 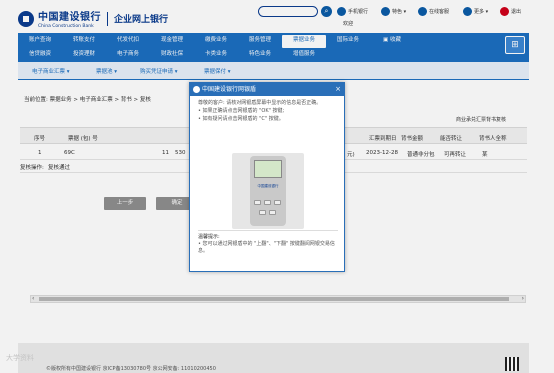 I want to click on dialog-intro: 尊敬的客户: 请核对网银盾屏幕中显示的信息是否正确。, so click(x=260, y=103).